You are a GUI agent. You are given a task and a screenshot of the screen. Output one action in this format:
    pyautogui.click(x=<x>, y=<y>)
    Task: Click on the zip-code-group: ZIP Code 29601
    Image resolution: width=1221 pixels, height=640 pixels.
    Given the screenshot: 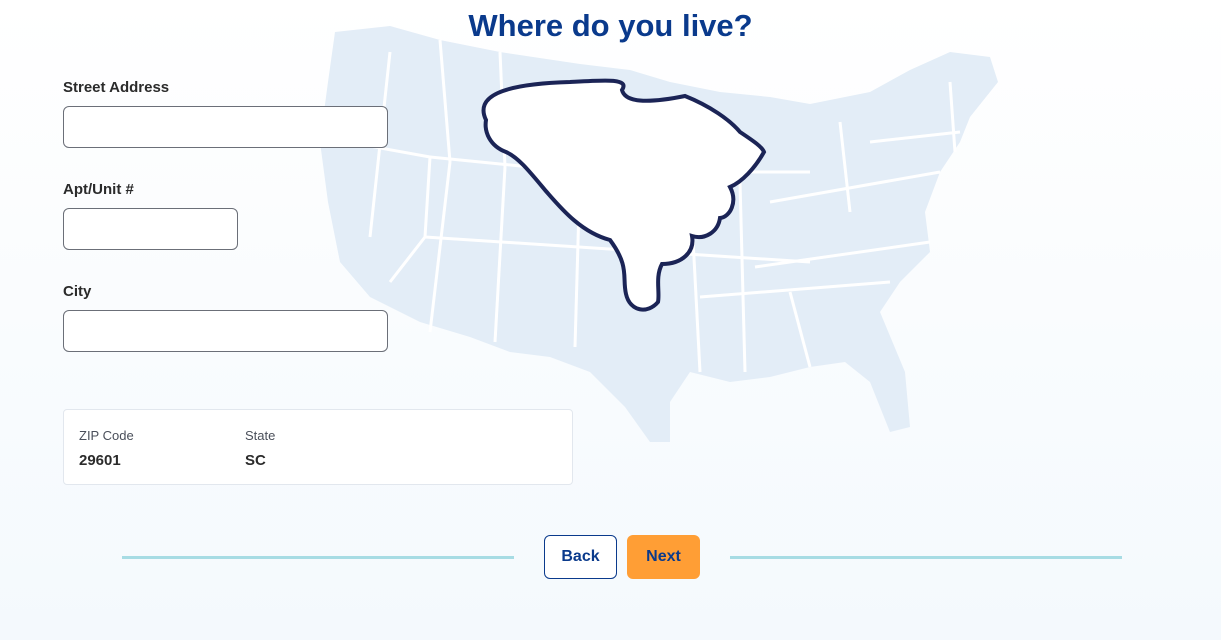 What is the action you would take?
    pyautogui.click(x=106, y=448)
    